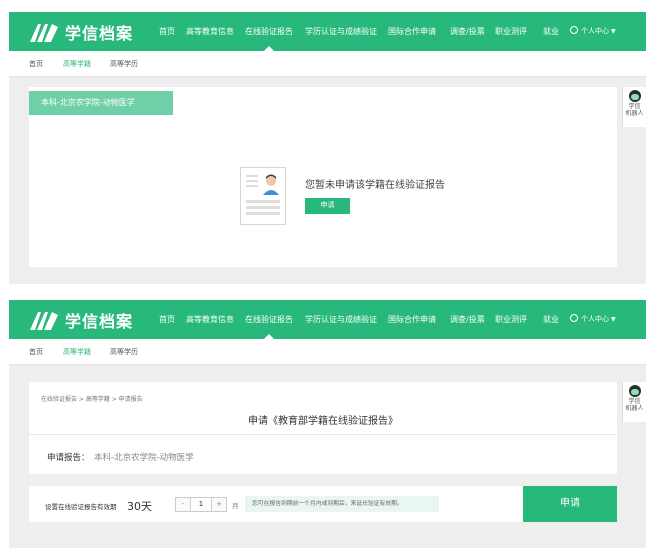  I want to click on decrement-button: -, so click(183, 504).